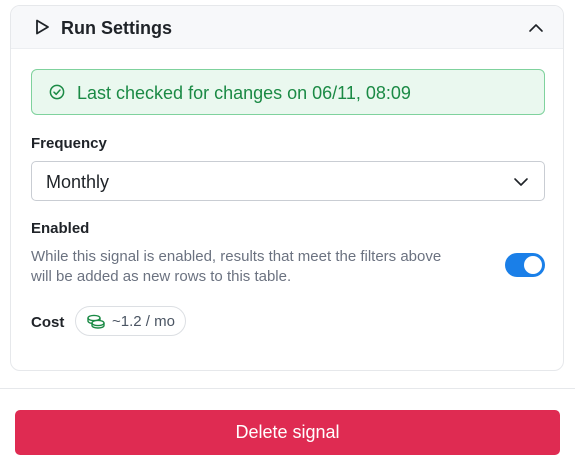 The width and height of the screenshot is (575, 475). Describe the element at coordinates (533, 265) in the screenshot. I see `toggle-knob` at that location.